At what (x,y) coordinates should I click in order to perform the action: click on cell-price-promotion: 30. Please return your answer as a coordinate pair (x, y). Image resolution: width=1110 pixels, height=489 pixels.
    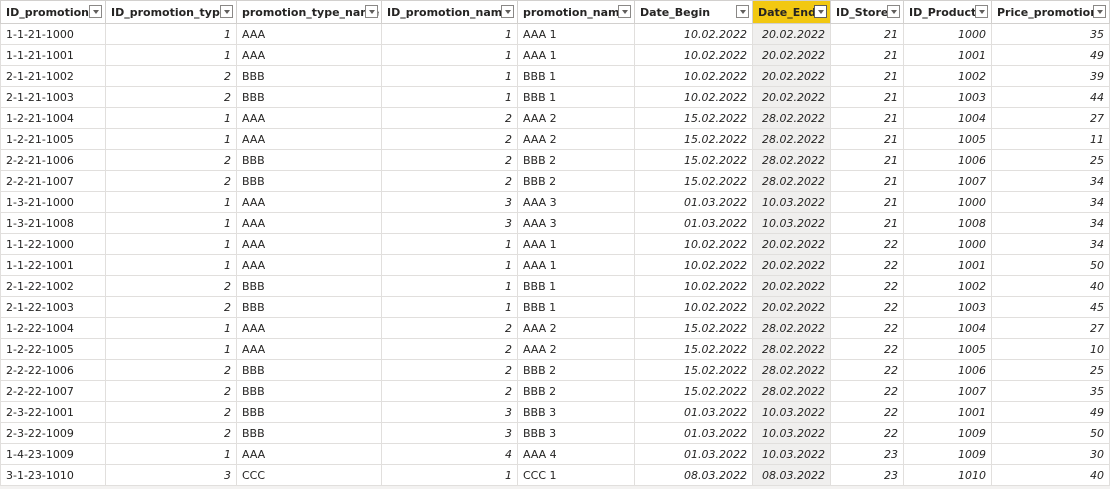
    Looking at the image, I should click on (1050, 454).